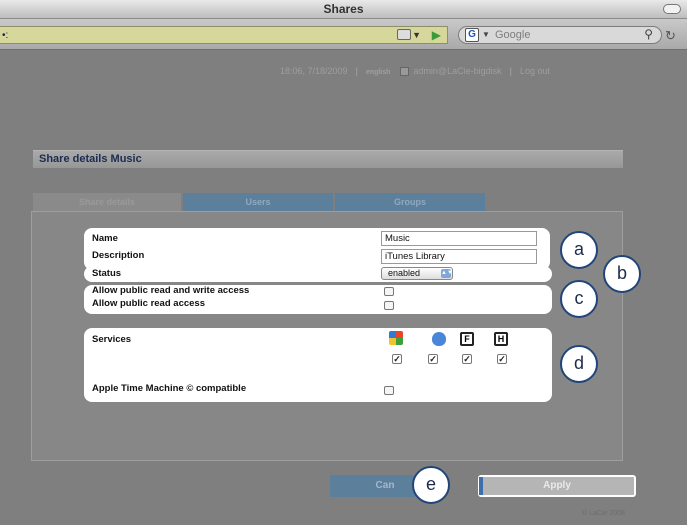  Describe the element at coordinates (314, 71) in the screenshot. I see `datetime: 18:06, 7/18/2009` at that location.